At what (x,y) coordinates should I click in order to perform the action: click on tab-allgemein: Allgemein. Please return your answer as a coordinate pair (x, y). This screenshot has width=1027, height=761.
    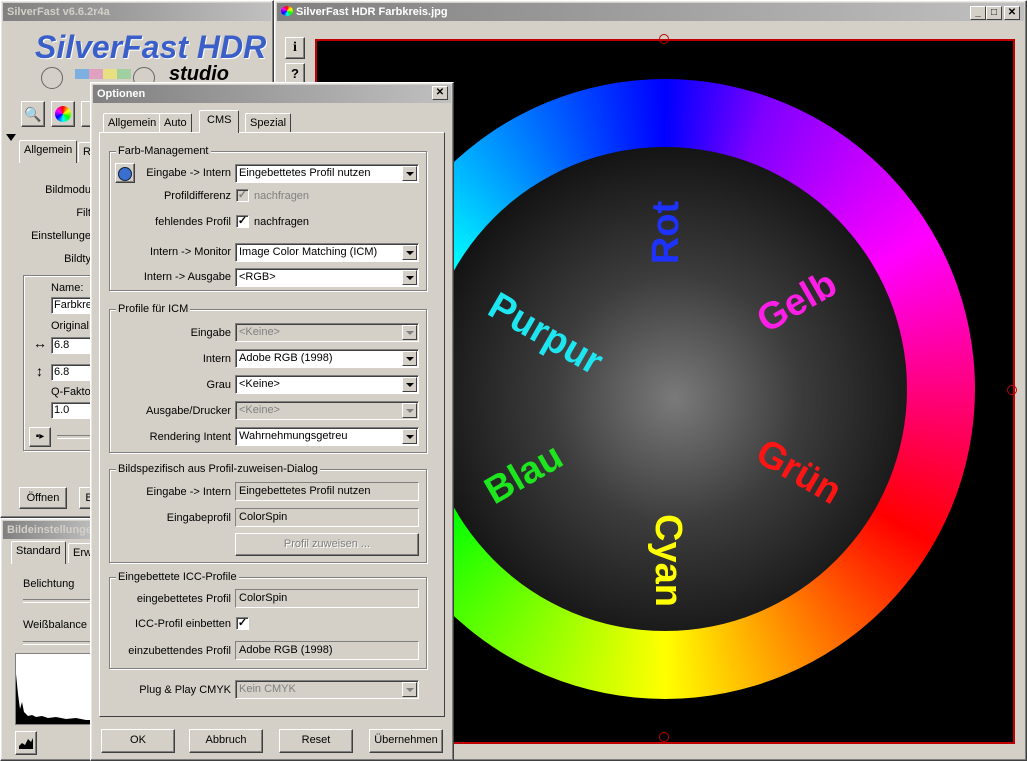
    Looking at the image, I should click on (132, 123).